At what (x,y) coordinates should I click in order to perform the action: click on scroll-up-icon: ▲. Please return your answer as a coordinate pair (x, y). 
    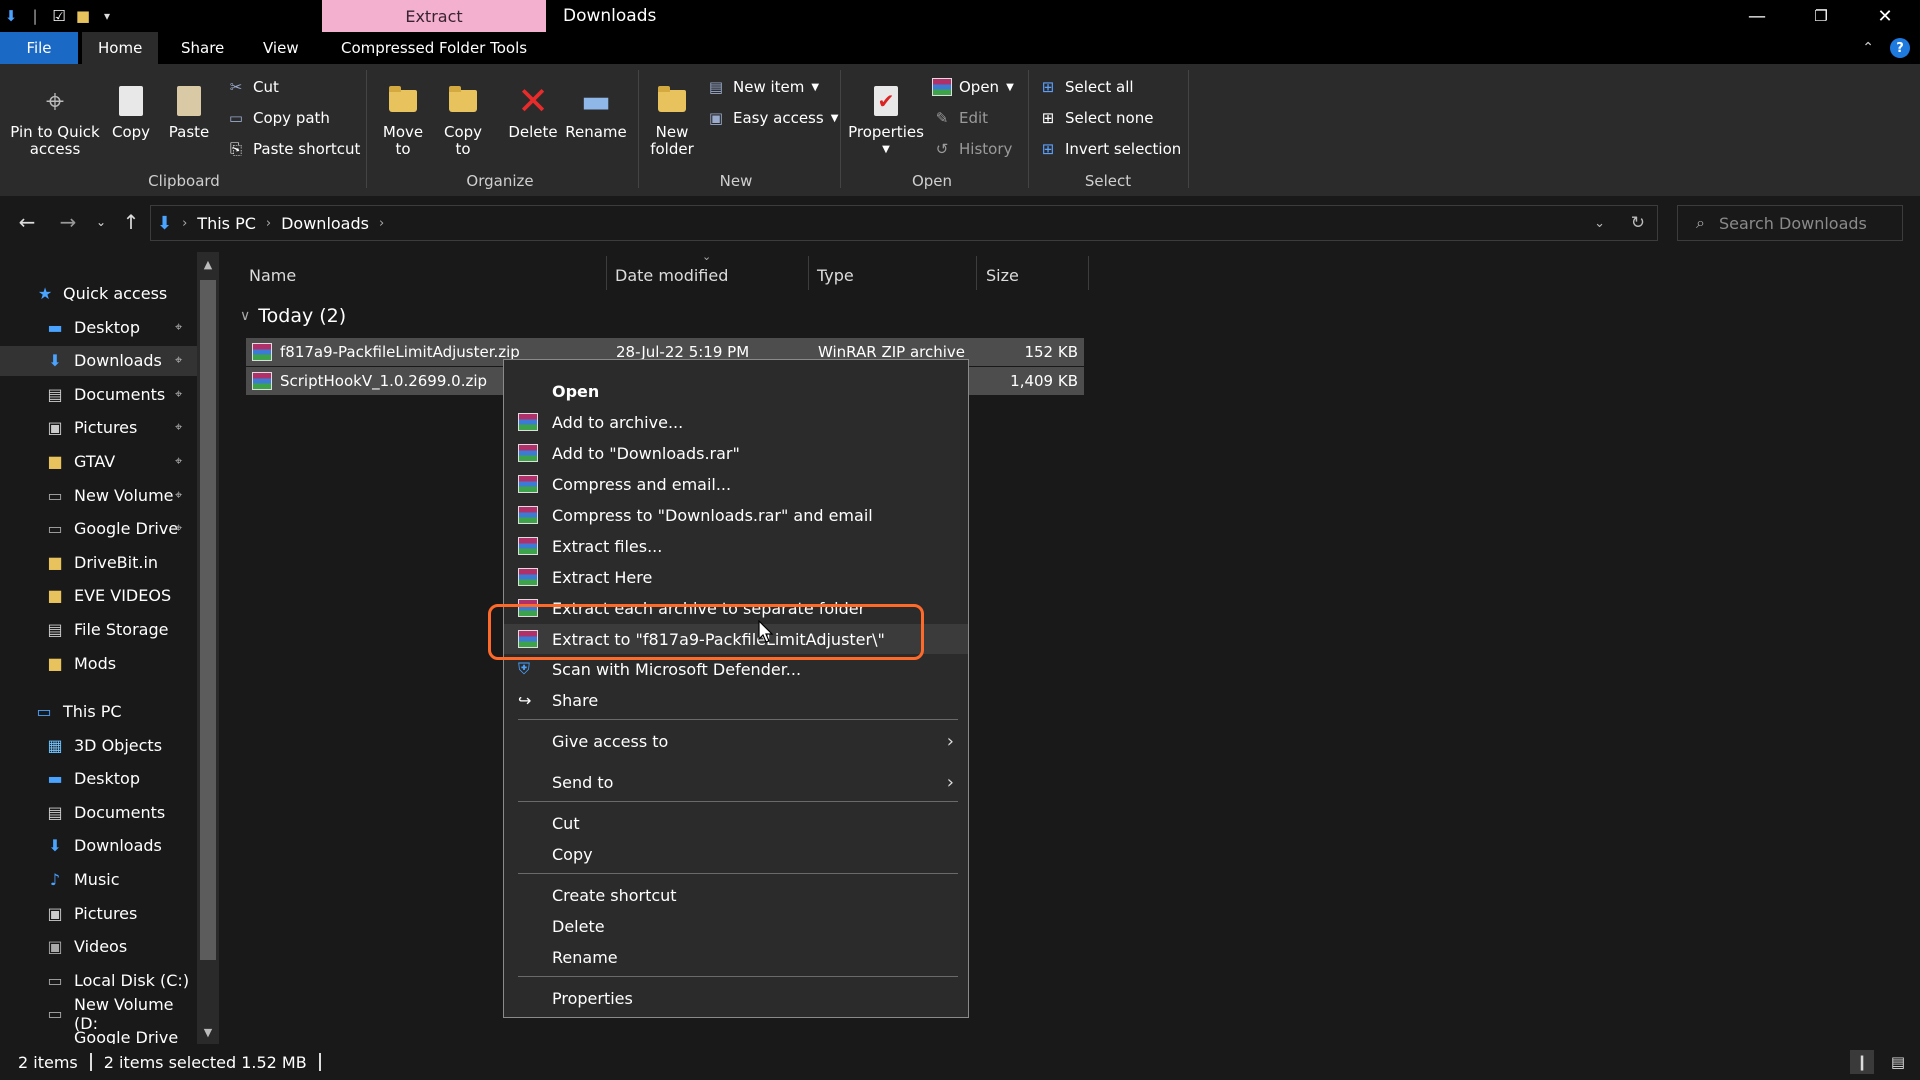
    Looking at the image, I should click on (208, 264).